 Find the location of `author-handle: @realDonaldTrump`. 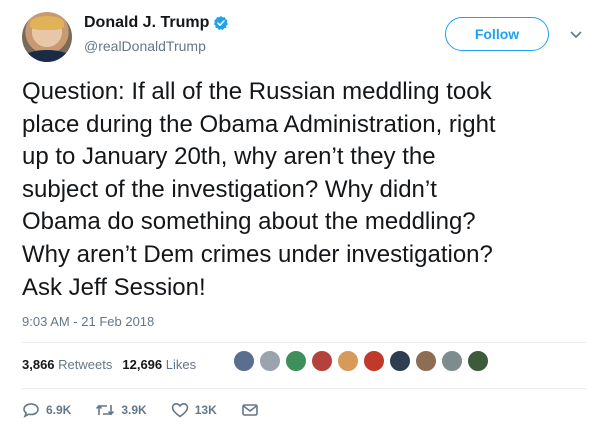

author-handle: @realDonaldTrump is located at coordinates (145, 46).